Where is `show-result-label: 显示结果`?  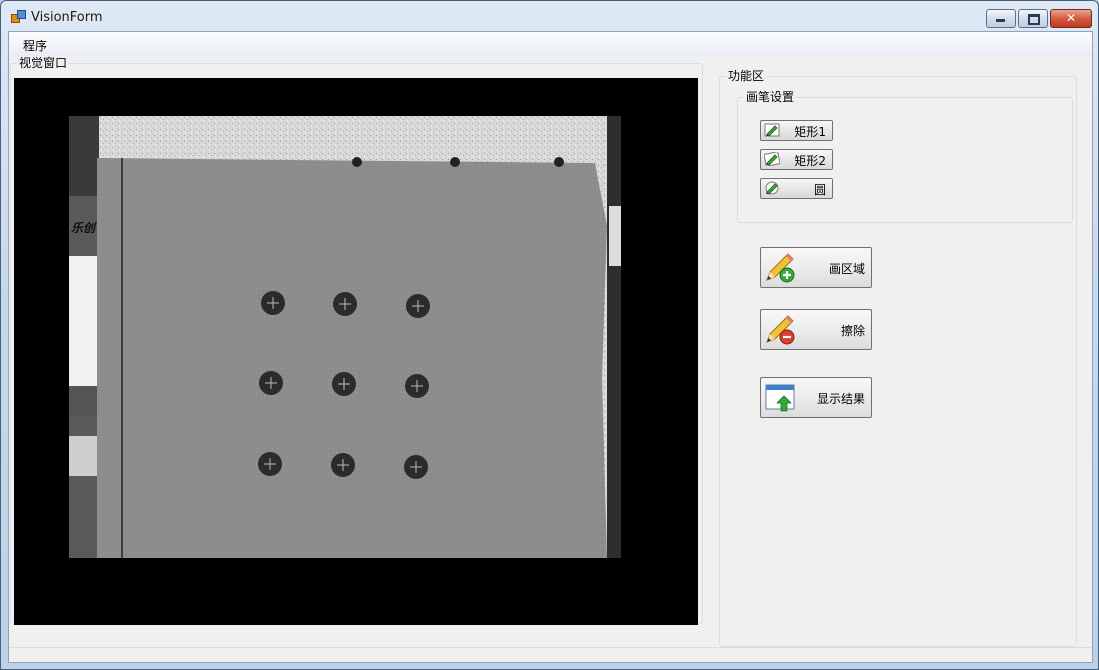
show-result-label: 显示结果 is located at coordinates (840, 399).